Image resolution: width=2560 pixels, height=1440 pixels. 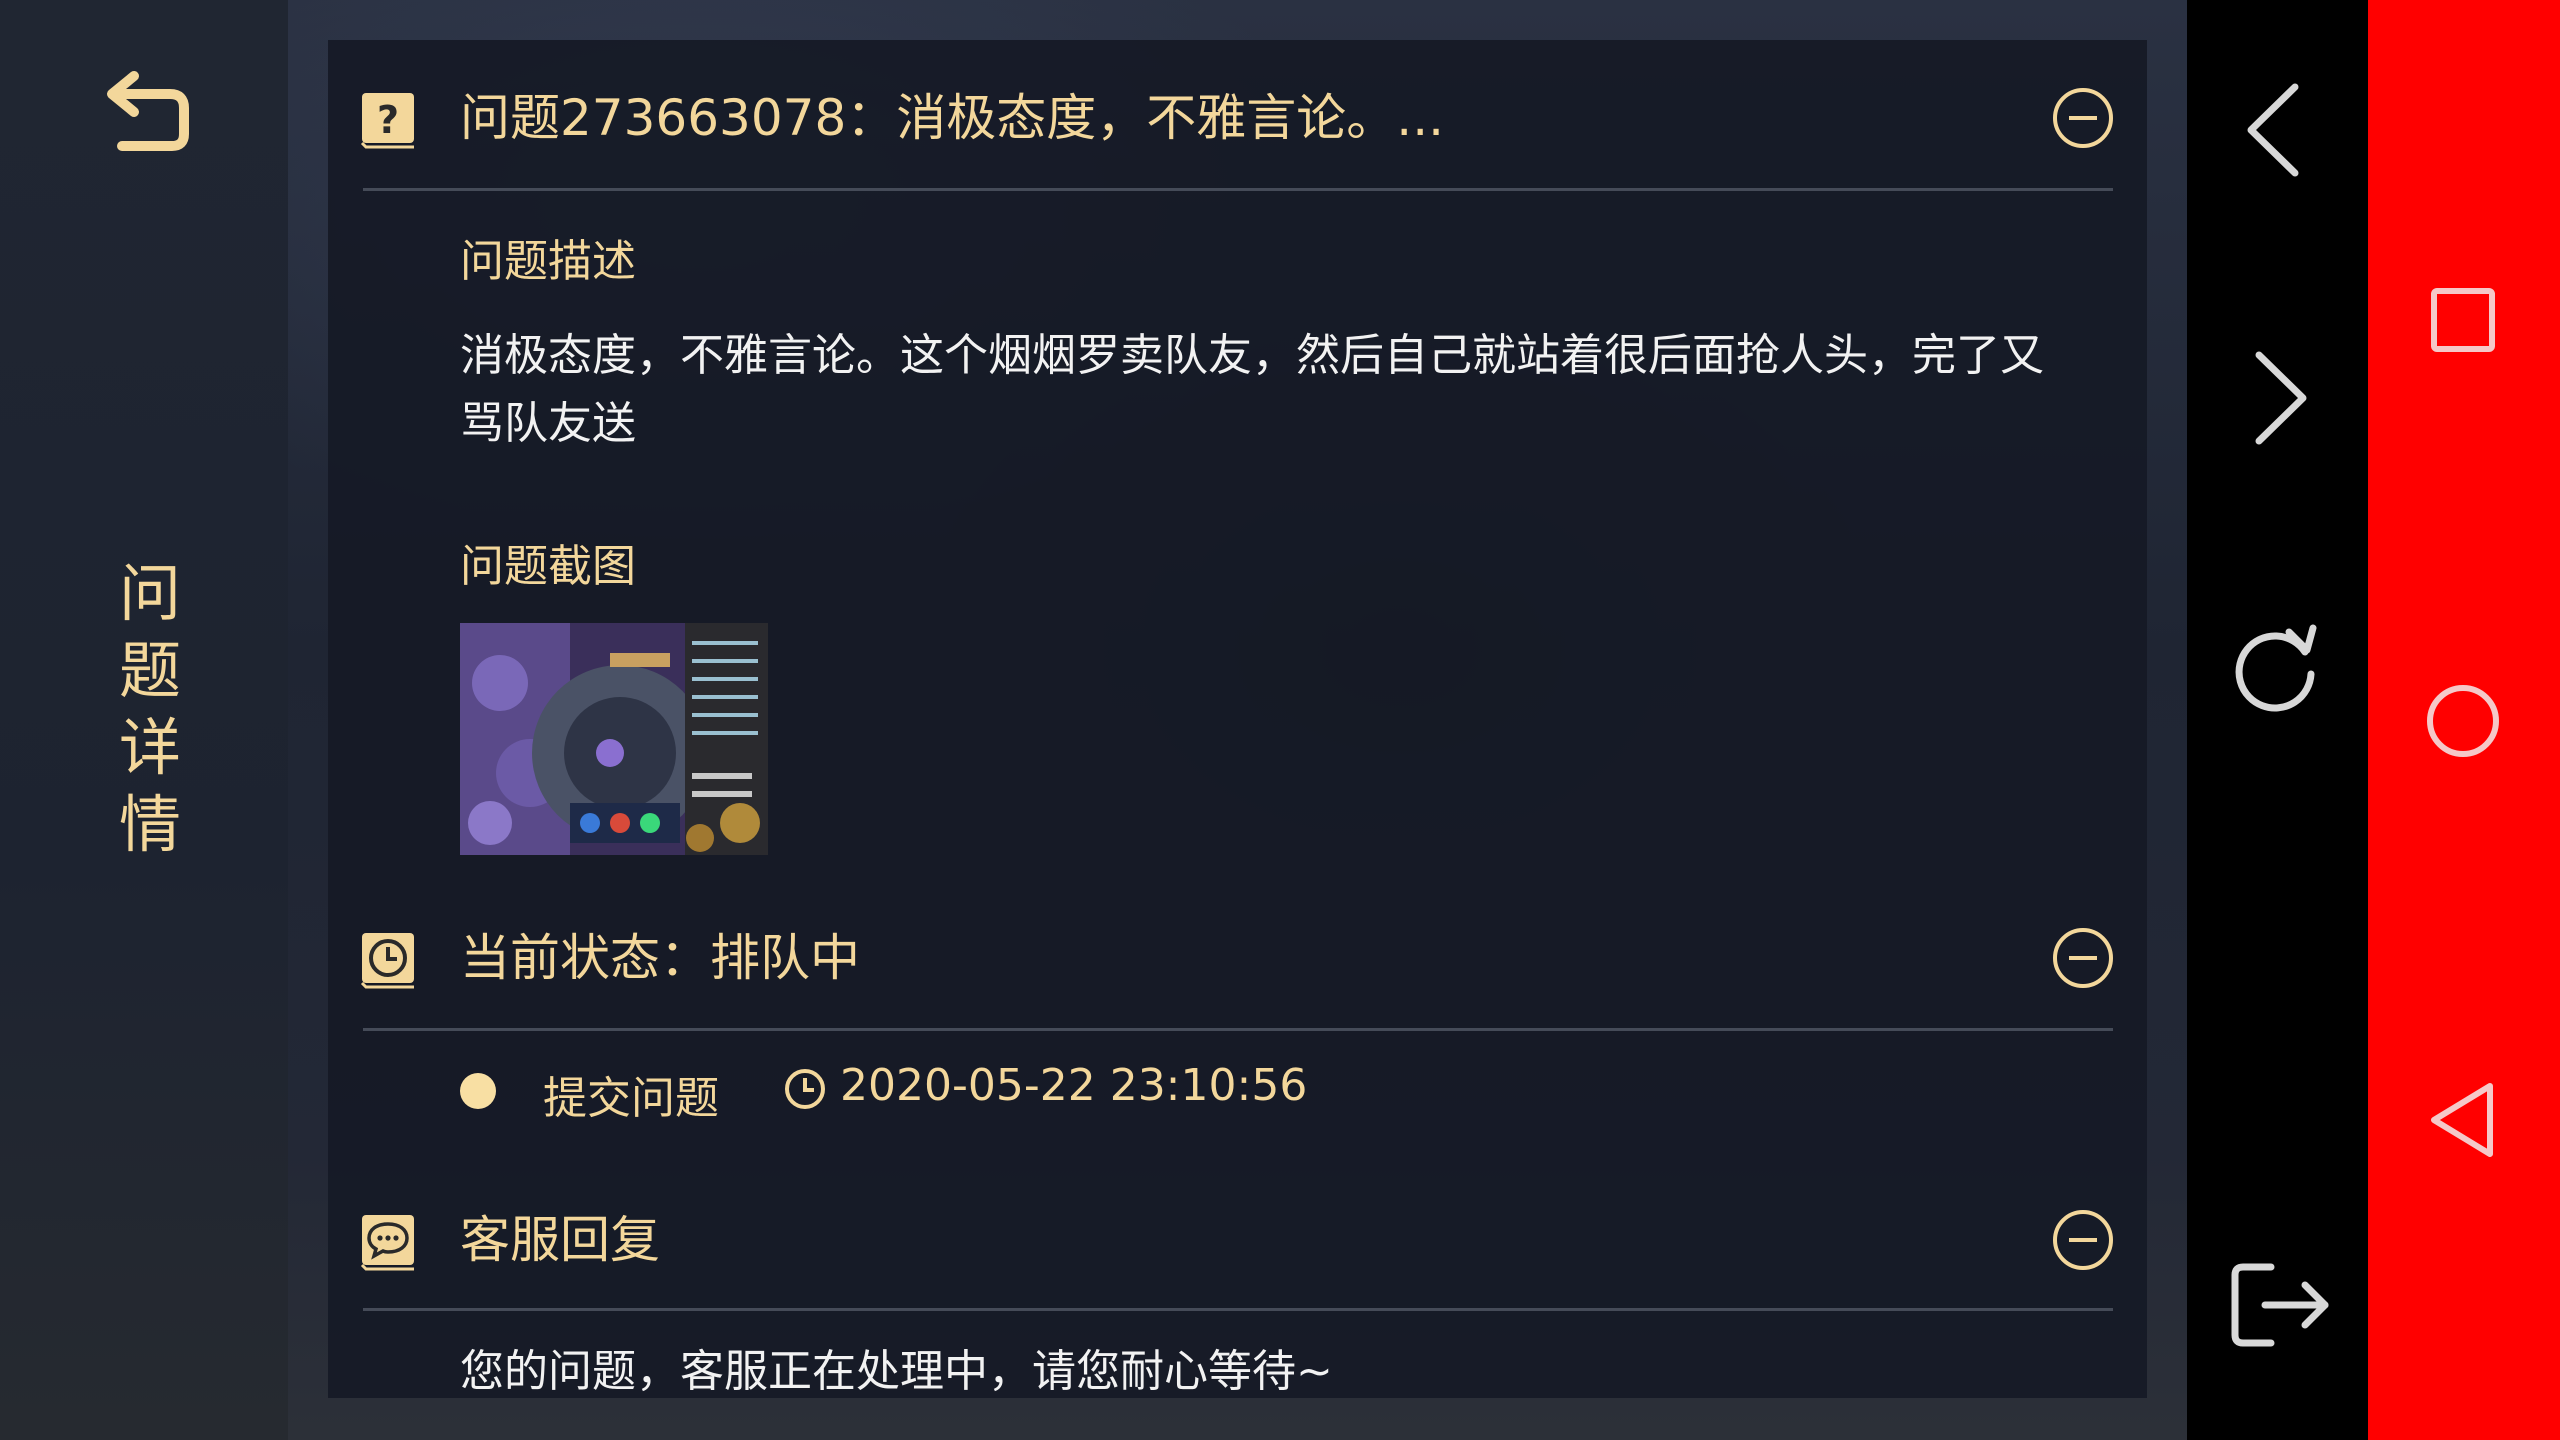 What do you see at coordinates (149, 747) in the screenshot?
I see `title-char: 详` at bounding box center [149, 747].